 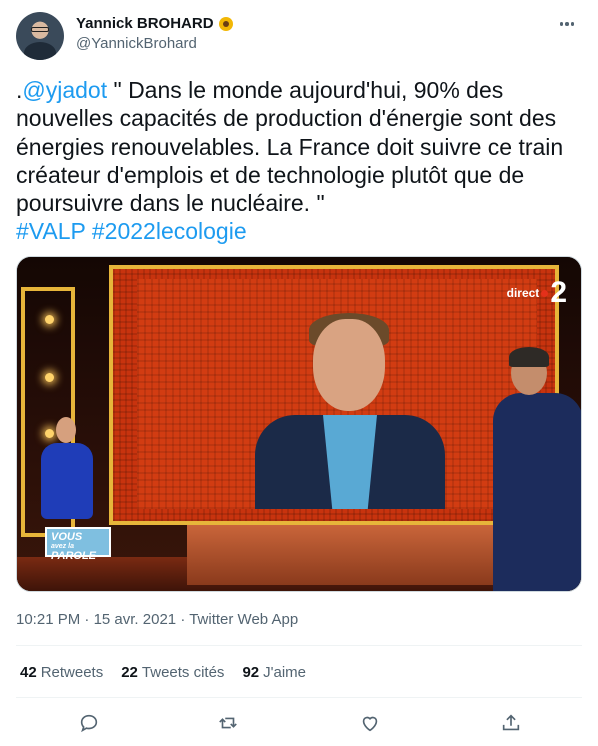 I want to click on show-badge-line3: PAROLE, so click(x=74, y=556).